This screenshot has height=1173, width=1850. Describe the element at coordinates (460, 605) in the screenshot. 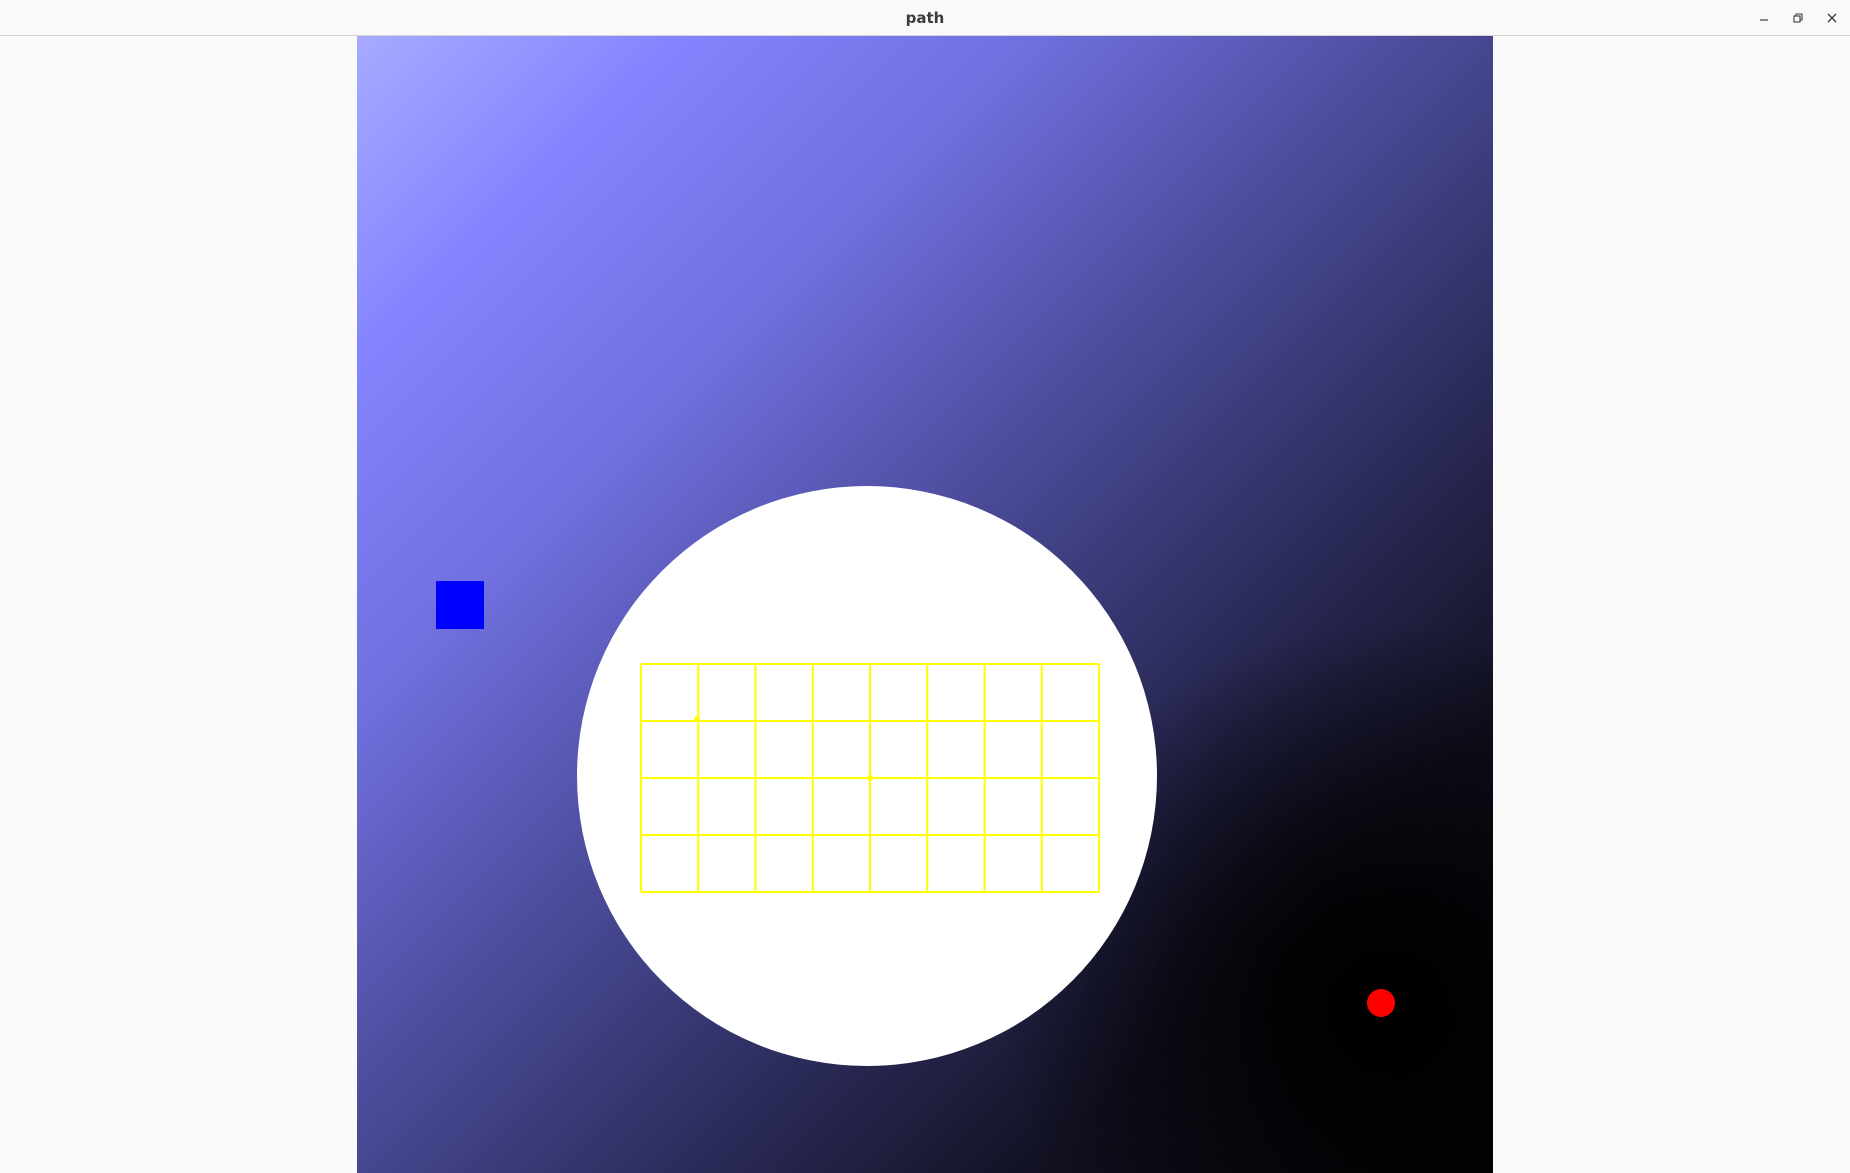

I see `blue-square` at that location.